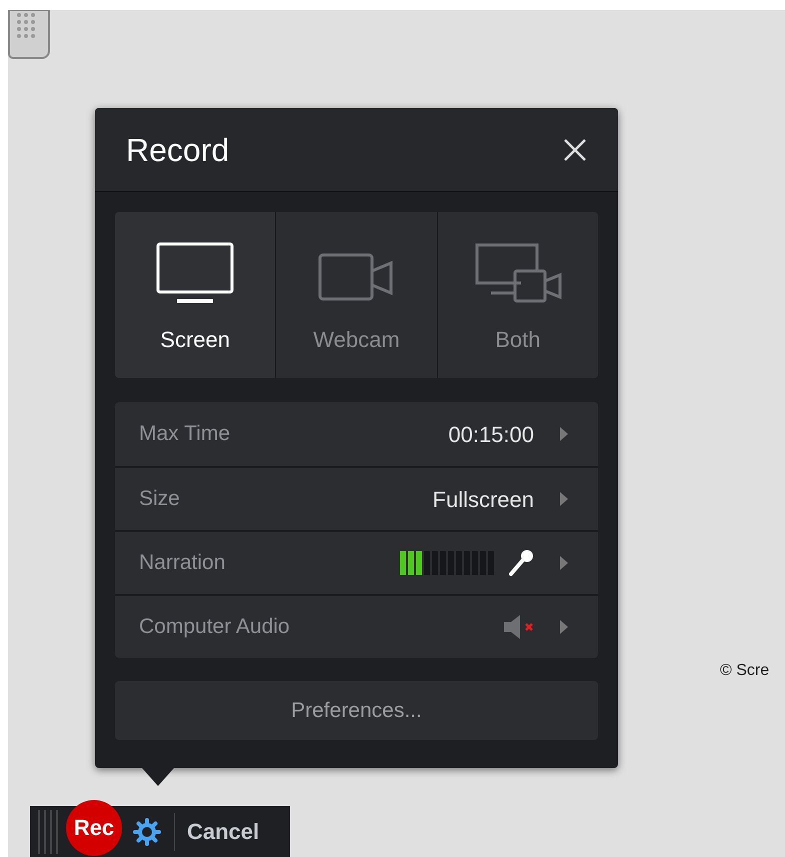  I want to click on settings-icon, so click(147, 831).